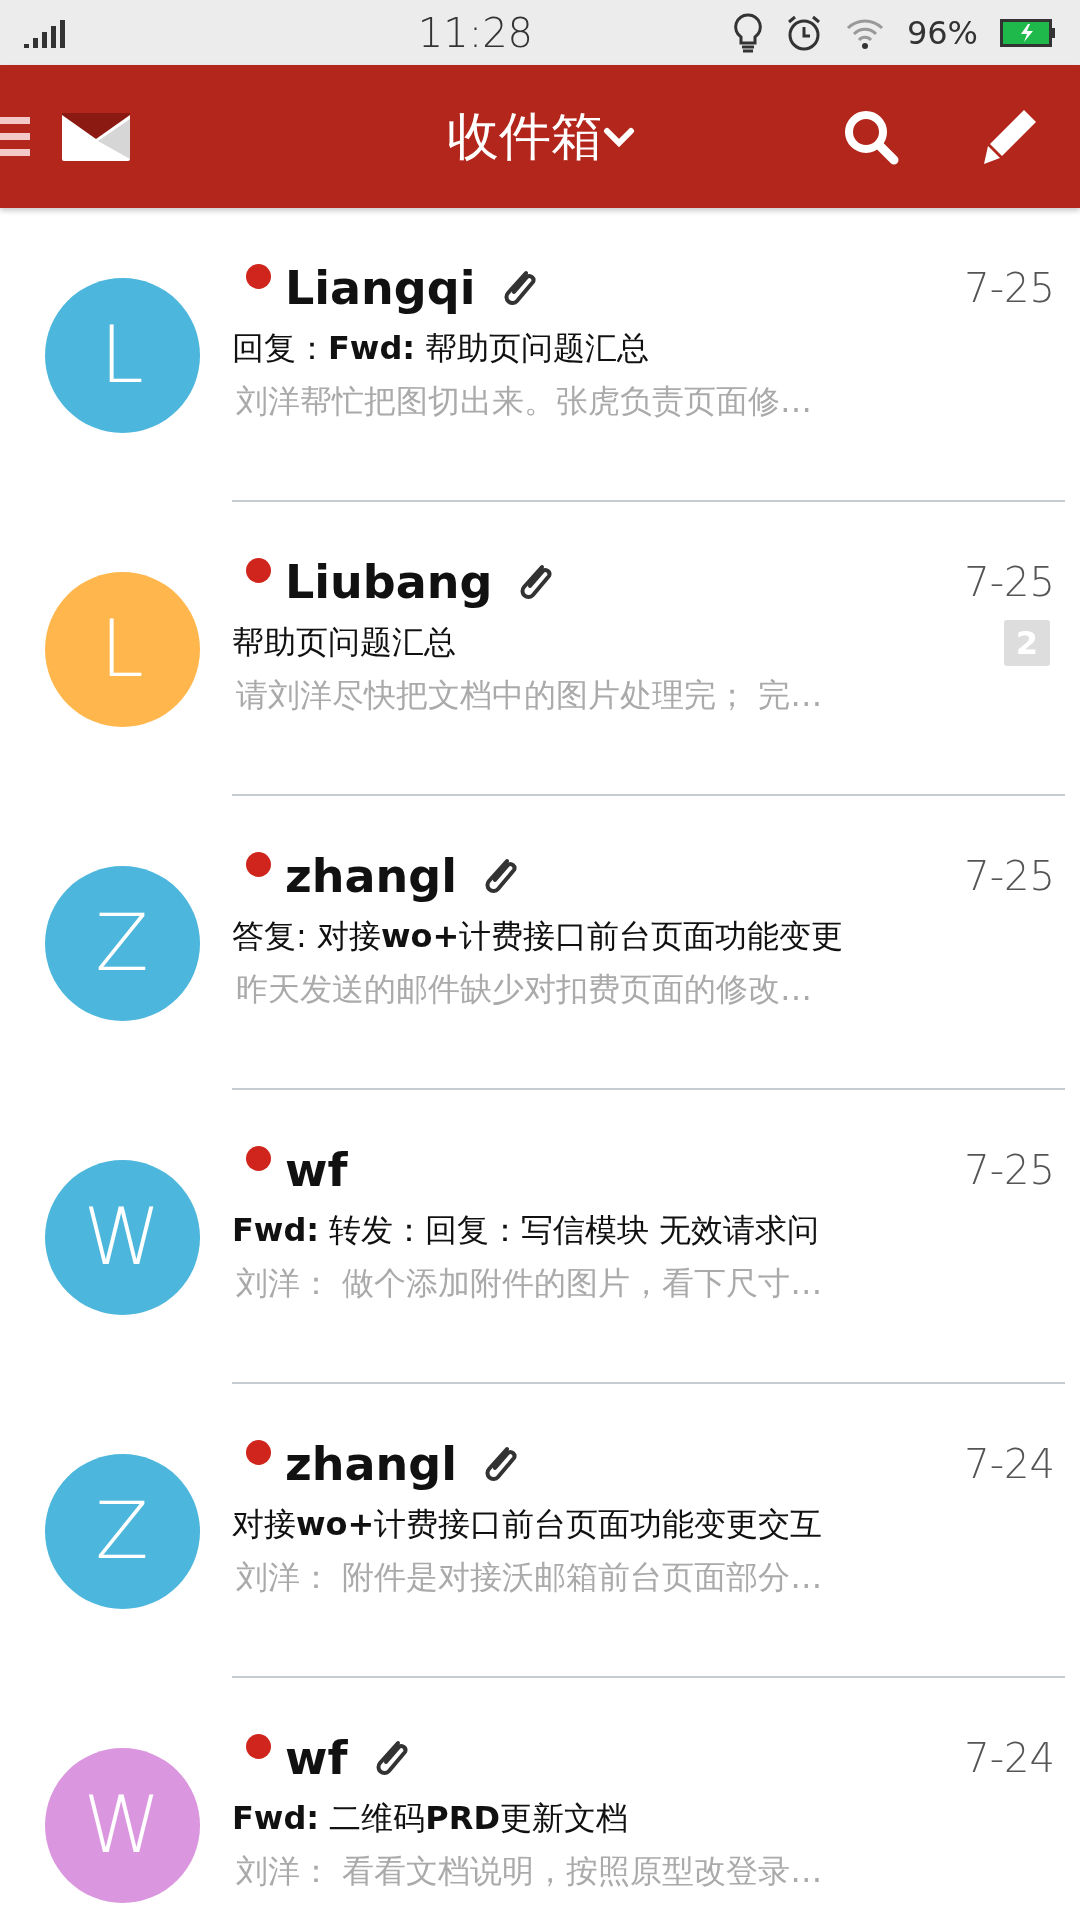  Describe the element at coordinates (380, 288) in the screenshot. I see `sender-name: Liangqi` at that location.